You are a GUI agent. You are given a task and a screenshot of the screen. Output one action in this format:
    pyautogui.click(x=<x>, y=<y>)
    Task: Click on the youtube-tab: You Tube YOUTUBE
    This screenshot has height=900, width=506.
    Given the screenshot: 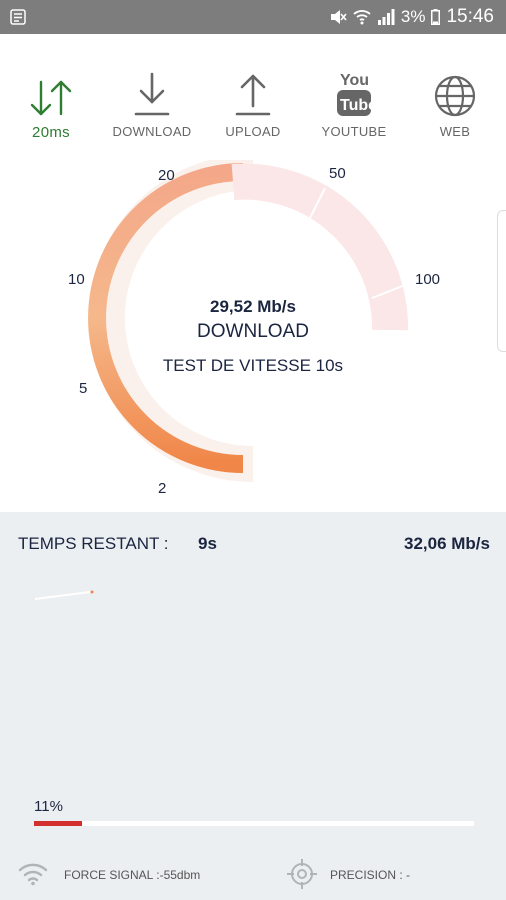 What is the action you would take?
    pyautogui.click(x=354, y=99)
    